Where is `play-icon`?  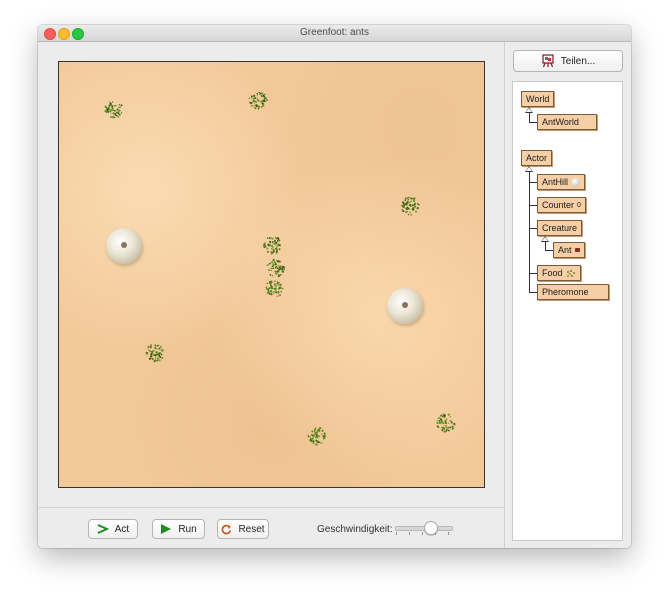
play-icon is located at coordinates (166, 529).